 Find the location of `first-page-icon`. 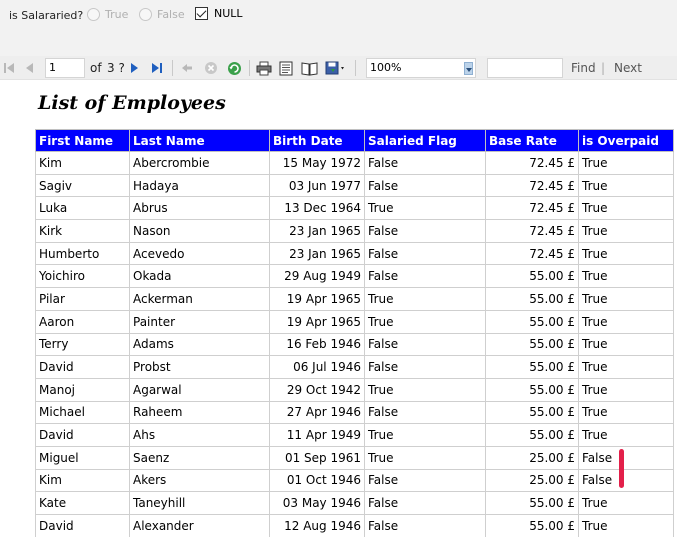

first-page-icon is located at coordinates (9, 68).